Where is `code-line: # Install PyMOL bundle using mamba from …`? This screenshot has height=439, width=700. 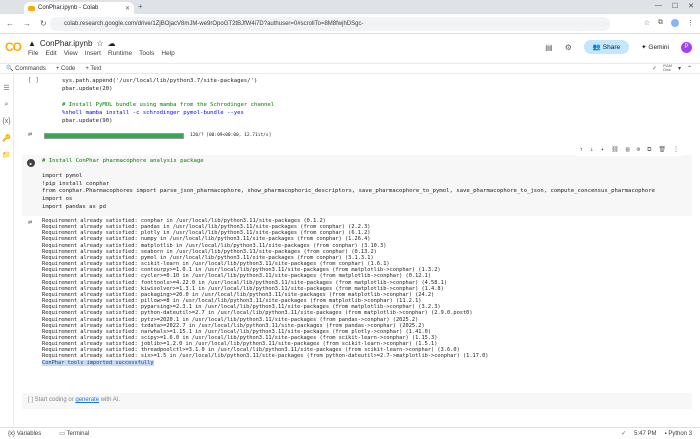 code-line: # Install PyMOL bundle using mamba from … is located at coordinates (168, 105).